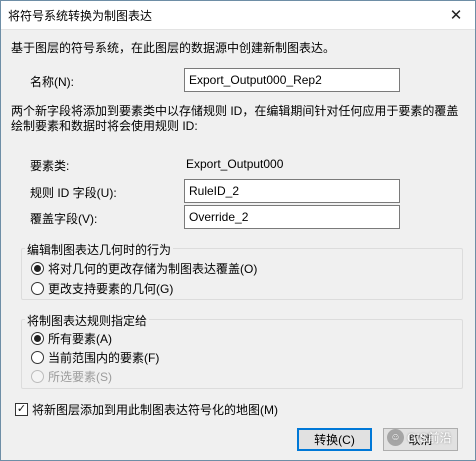  Describe the element at coordinates (80, 16) in the screenshot. I see `window-title: 将符号系统转换为制图表达` at that location.